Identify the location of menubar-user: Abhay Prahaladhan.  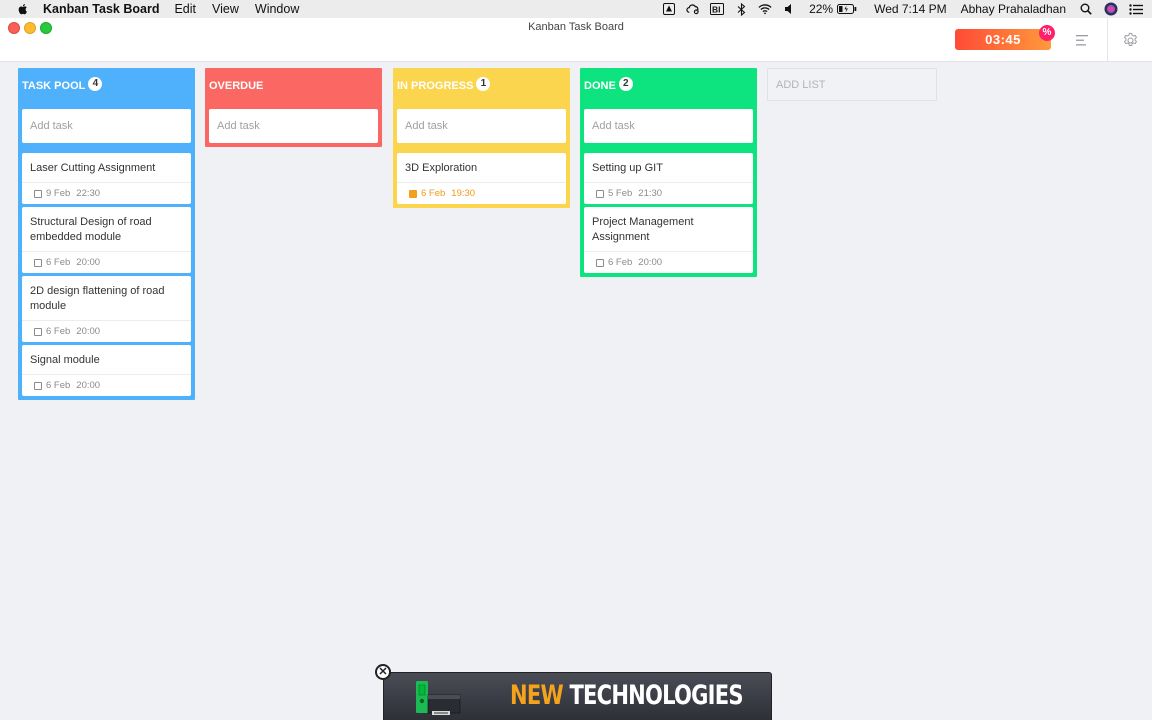
(1013, 9).